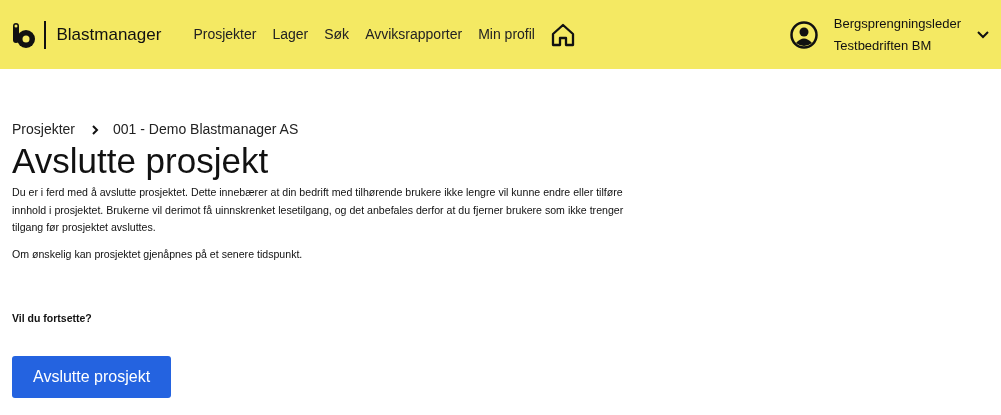 The width and height of the screenshot is (1001, 415). Describe the element at coordinates (44, 129) in the screenshot. I see `breadcrumb-item: Prosjekter` at that location.